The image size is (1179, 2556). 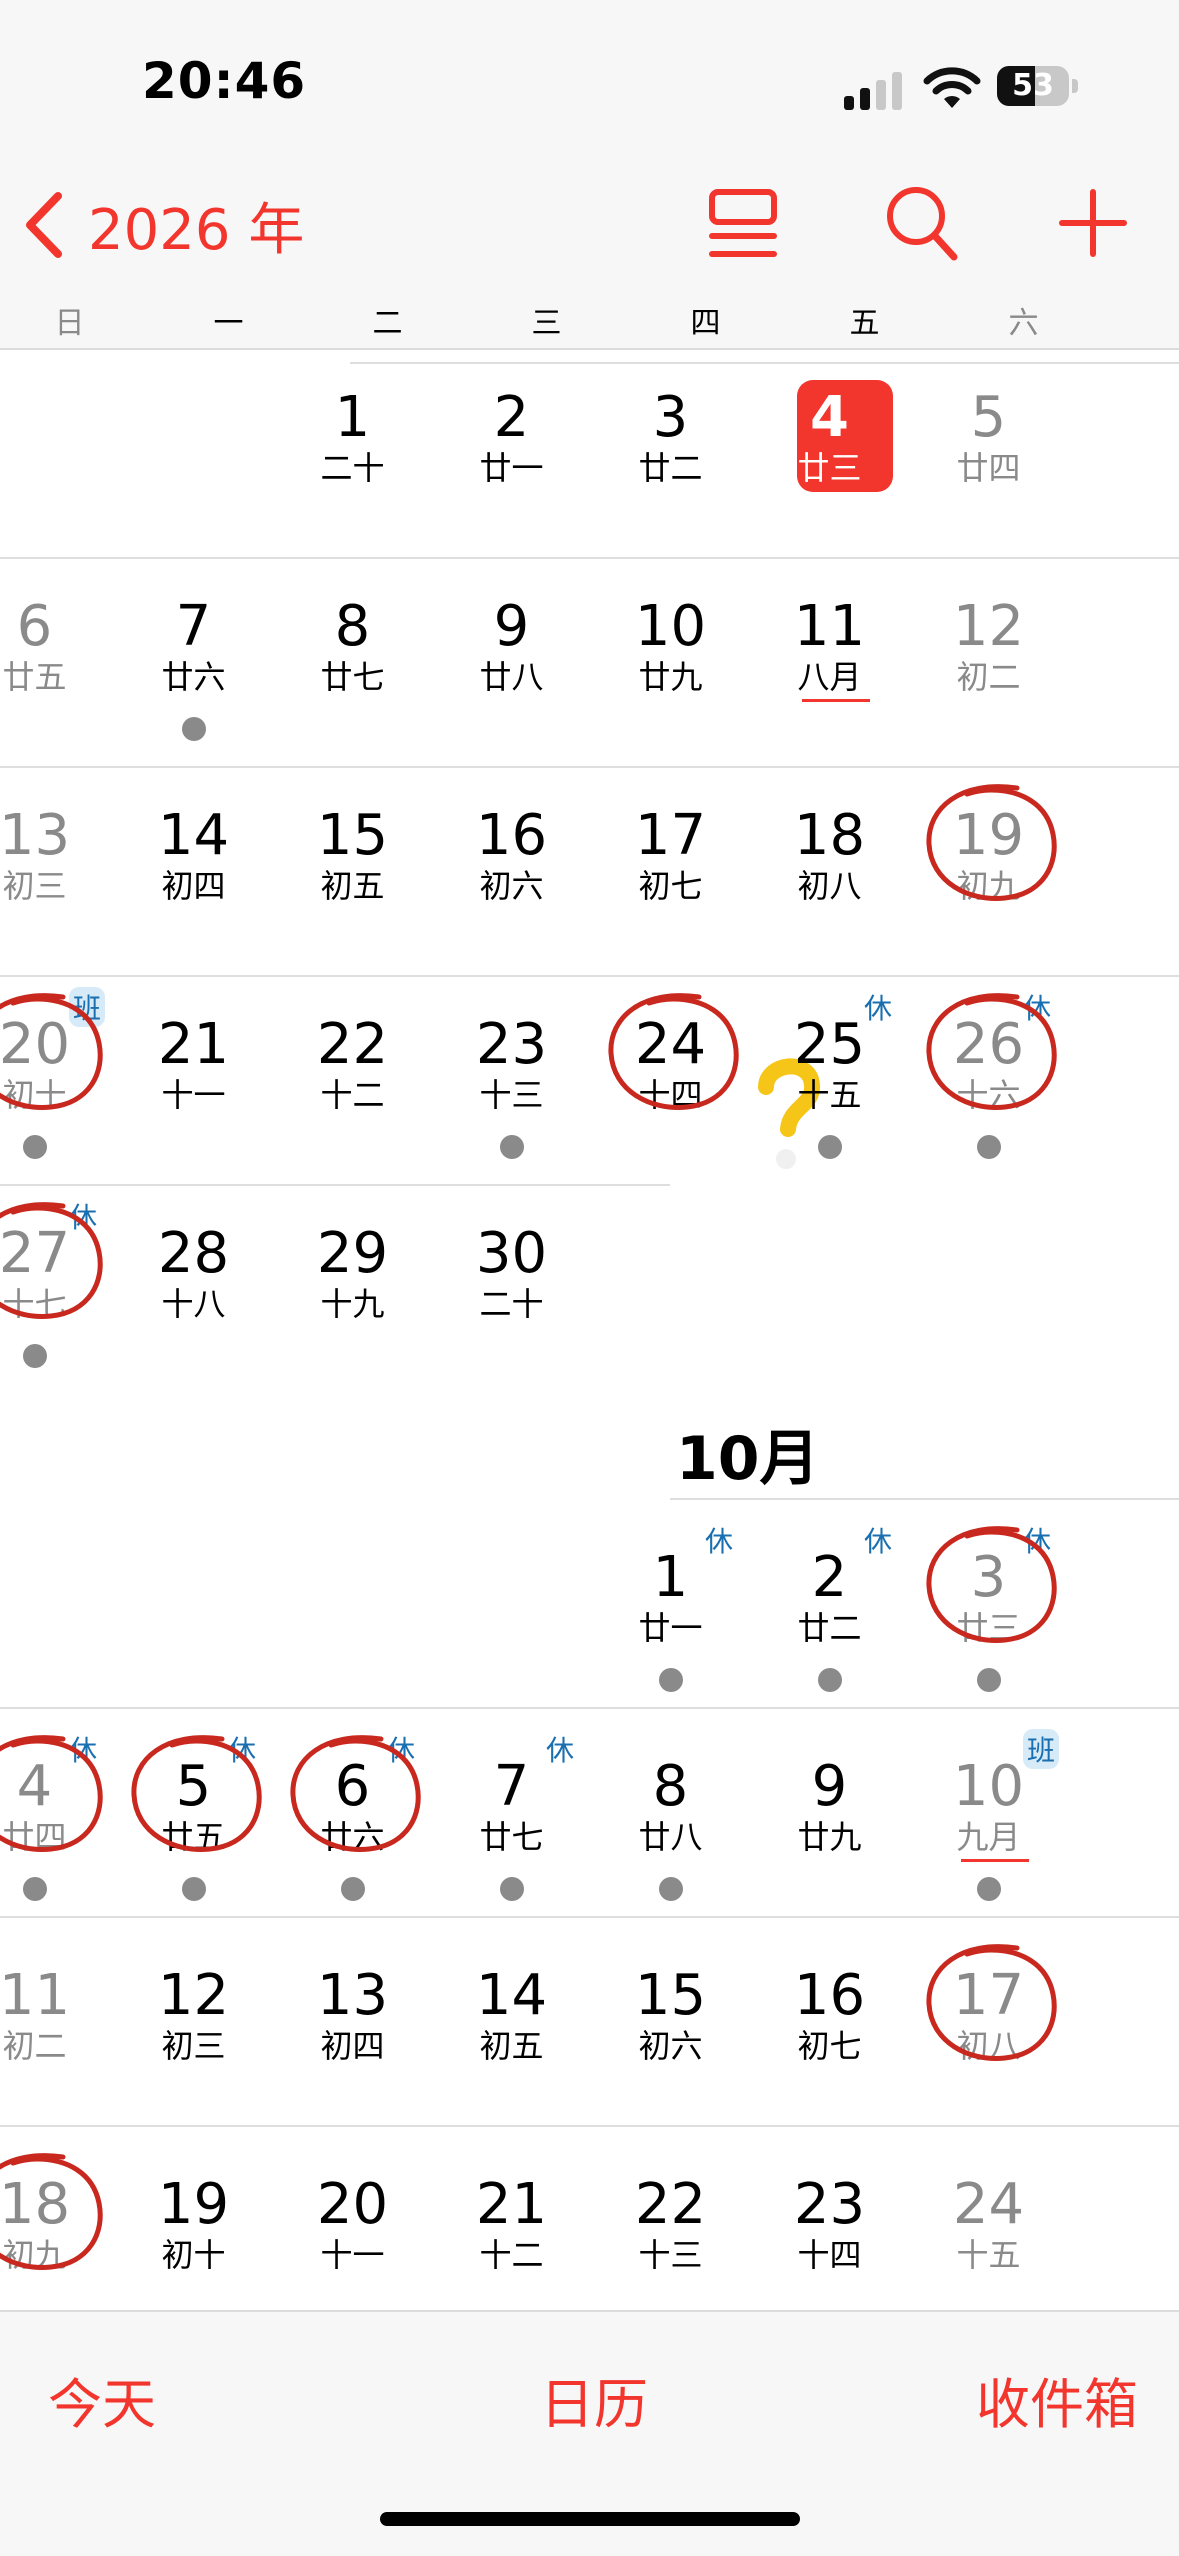 I want to click on day-number: 18, so click(x=35, y=2204).